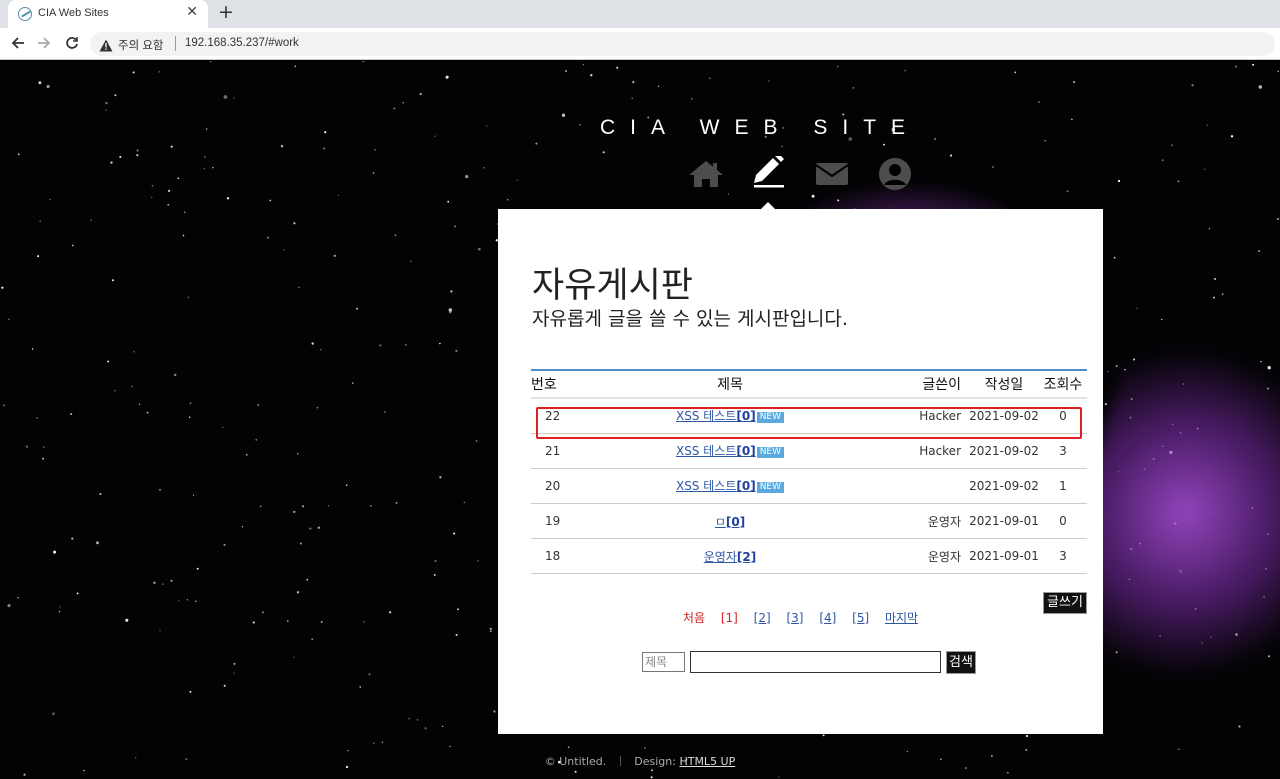 This screenshot has width=1280, height=779. Describe the element at coordinates (613, 286) in the screenshot. I see `page-title: 자유게시판` at that location.